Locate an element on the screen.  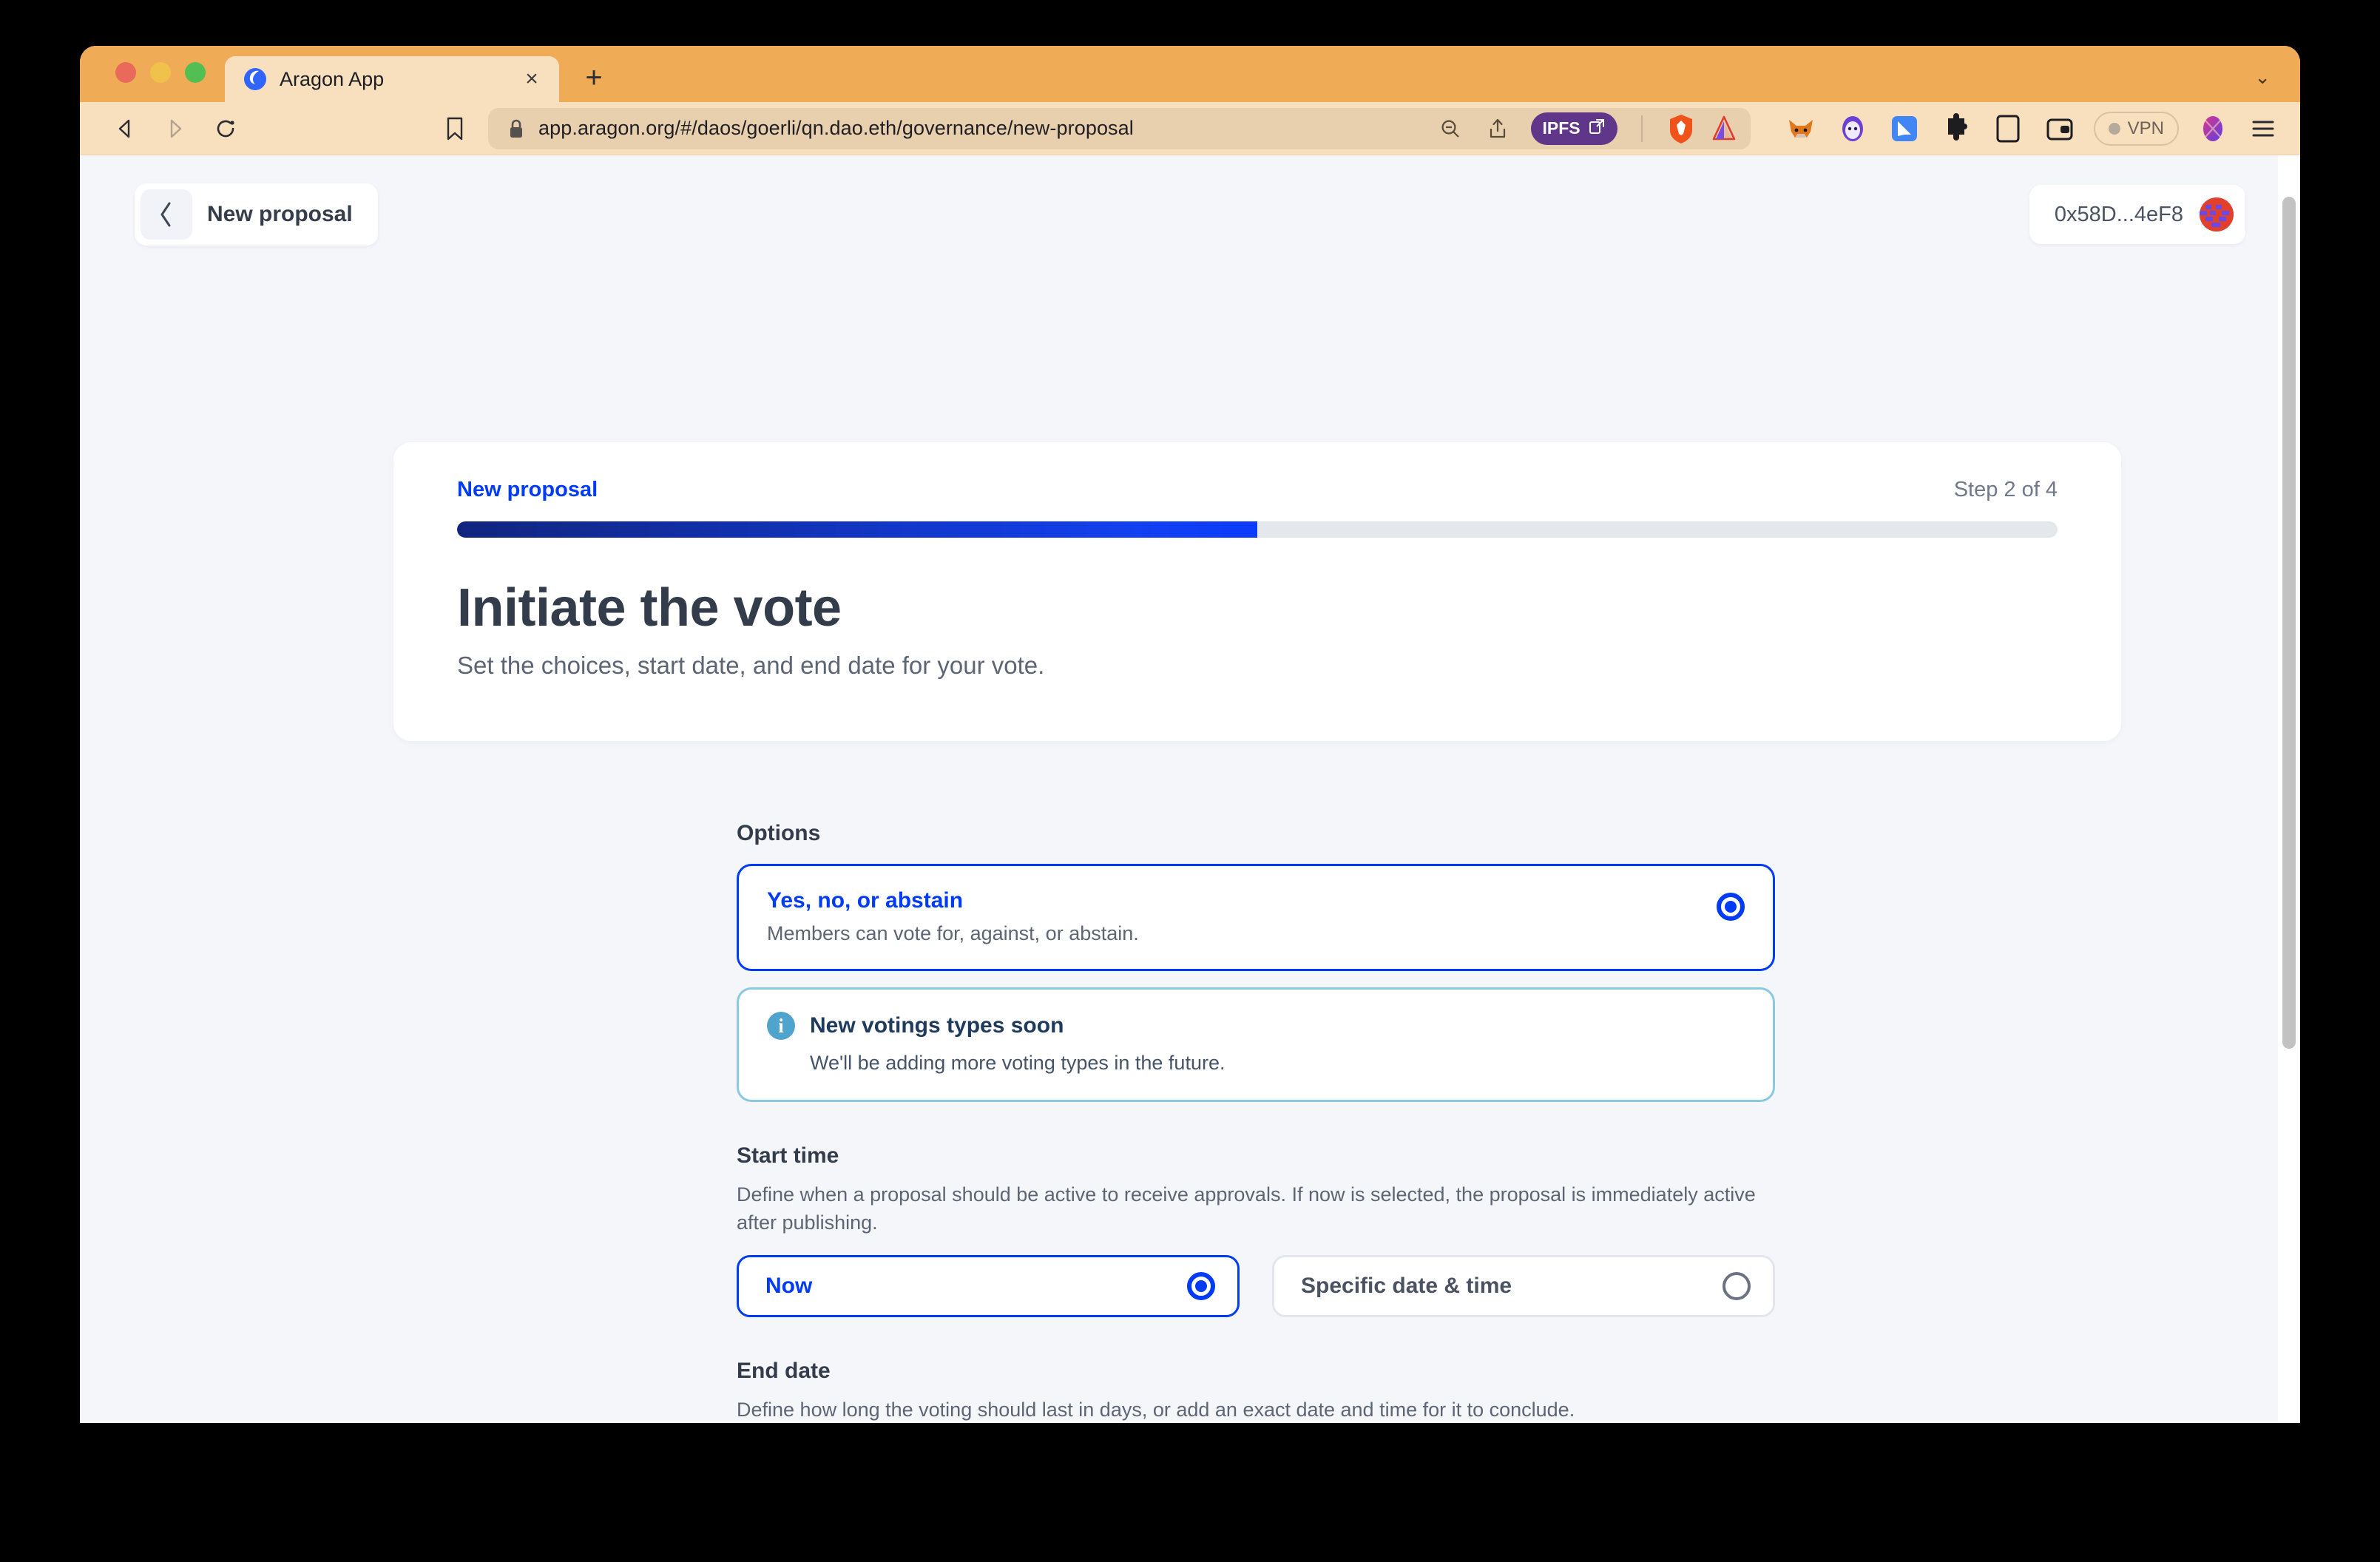
browser-tab-title: Aragon App is located at coordinates (333, 78).